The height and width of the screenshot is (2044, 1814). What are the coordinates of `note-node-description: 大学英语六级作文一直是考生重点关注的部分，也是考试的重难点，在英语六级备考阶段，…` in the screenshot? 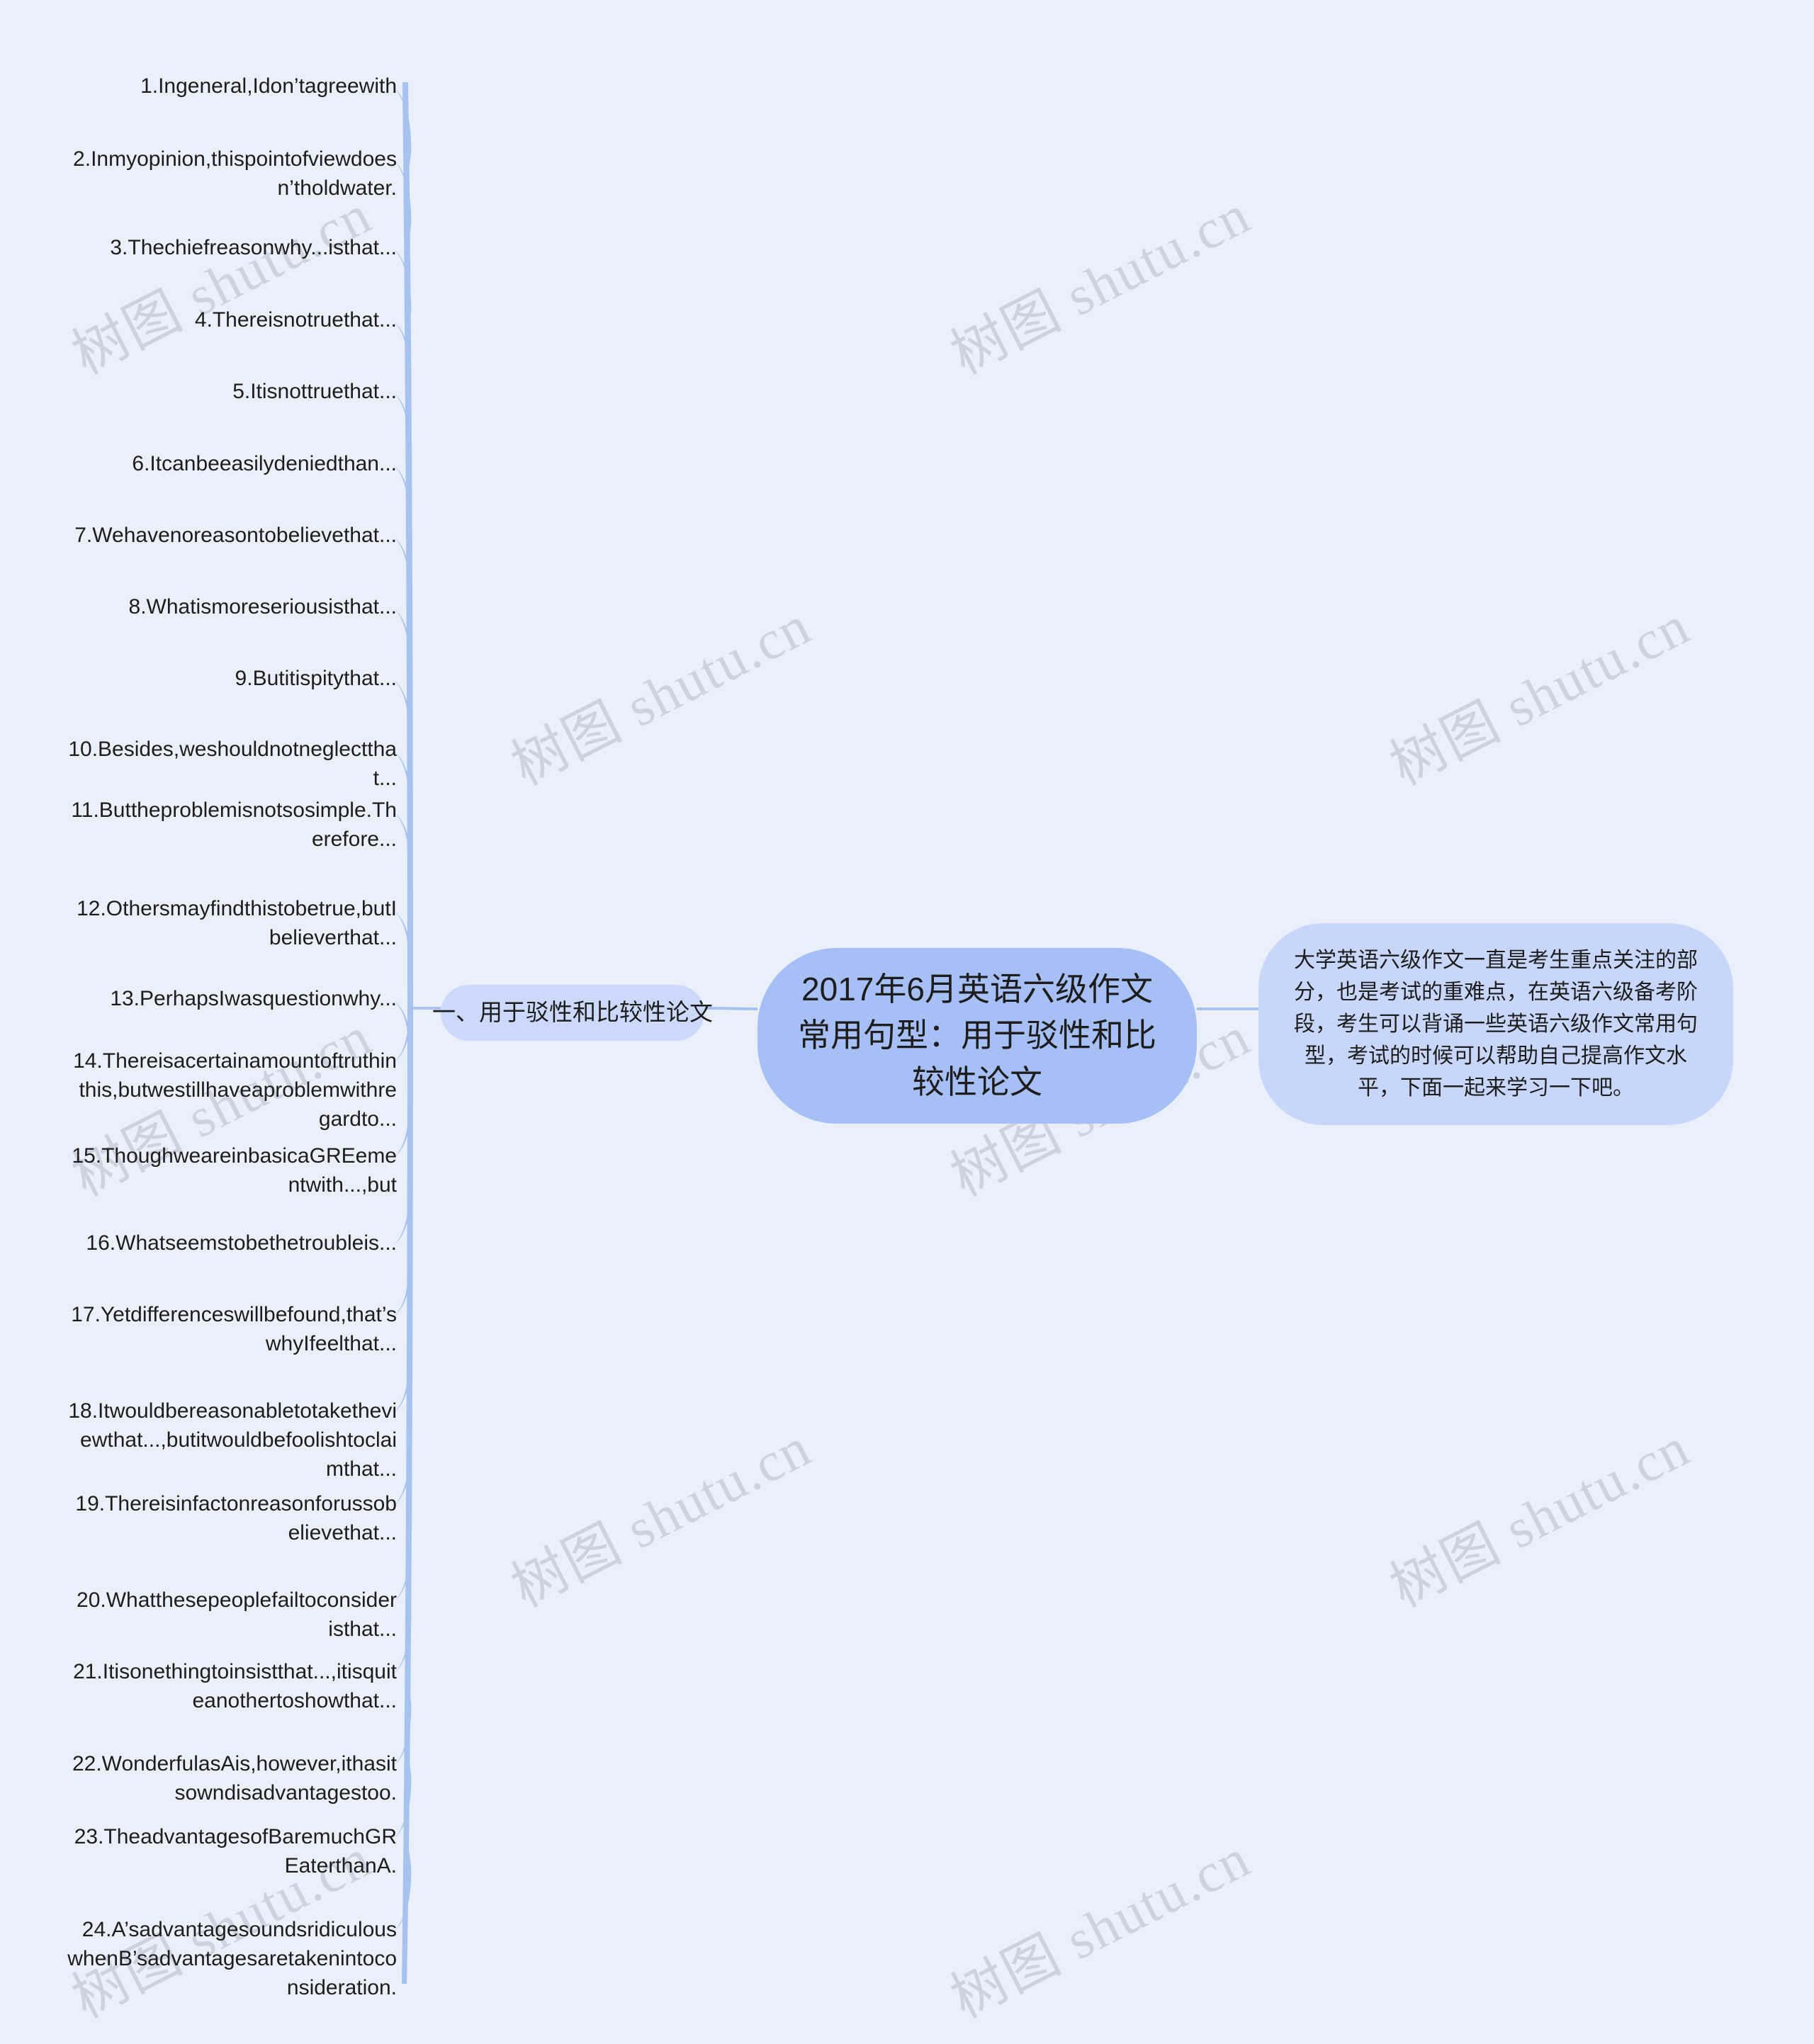 It's located at (1495, 1024).